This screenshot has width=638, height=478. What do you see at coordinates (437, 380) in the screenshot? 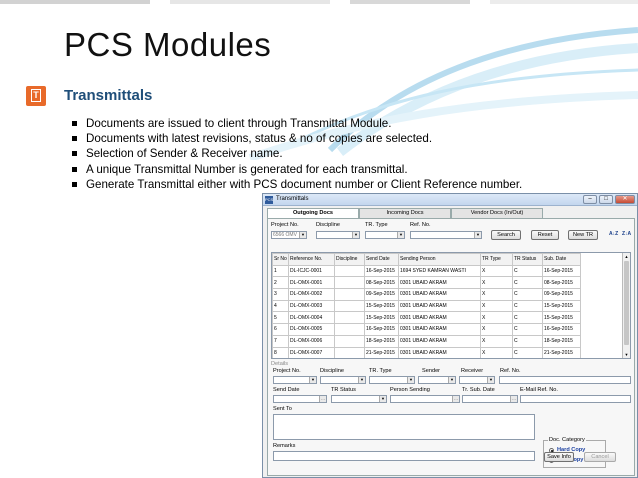
I see `sender-select: ▼` at bounding box center [437, 380].